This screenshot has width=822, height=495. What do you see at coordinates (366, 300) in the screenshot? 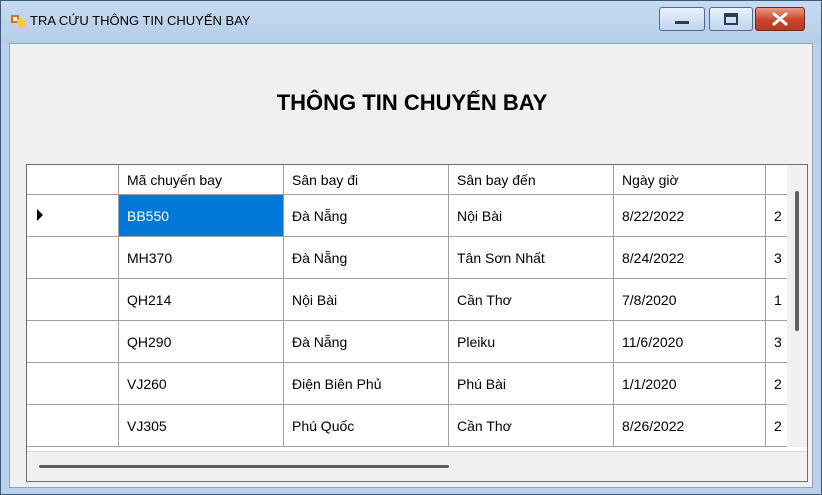
I see `cell-departure-airport: Nội Bài` at bounding box center [366, 300].